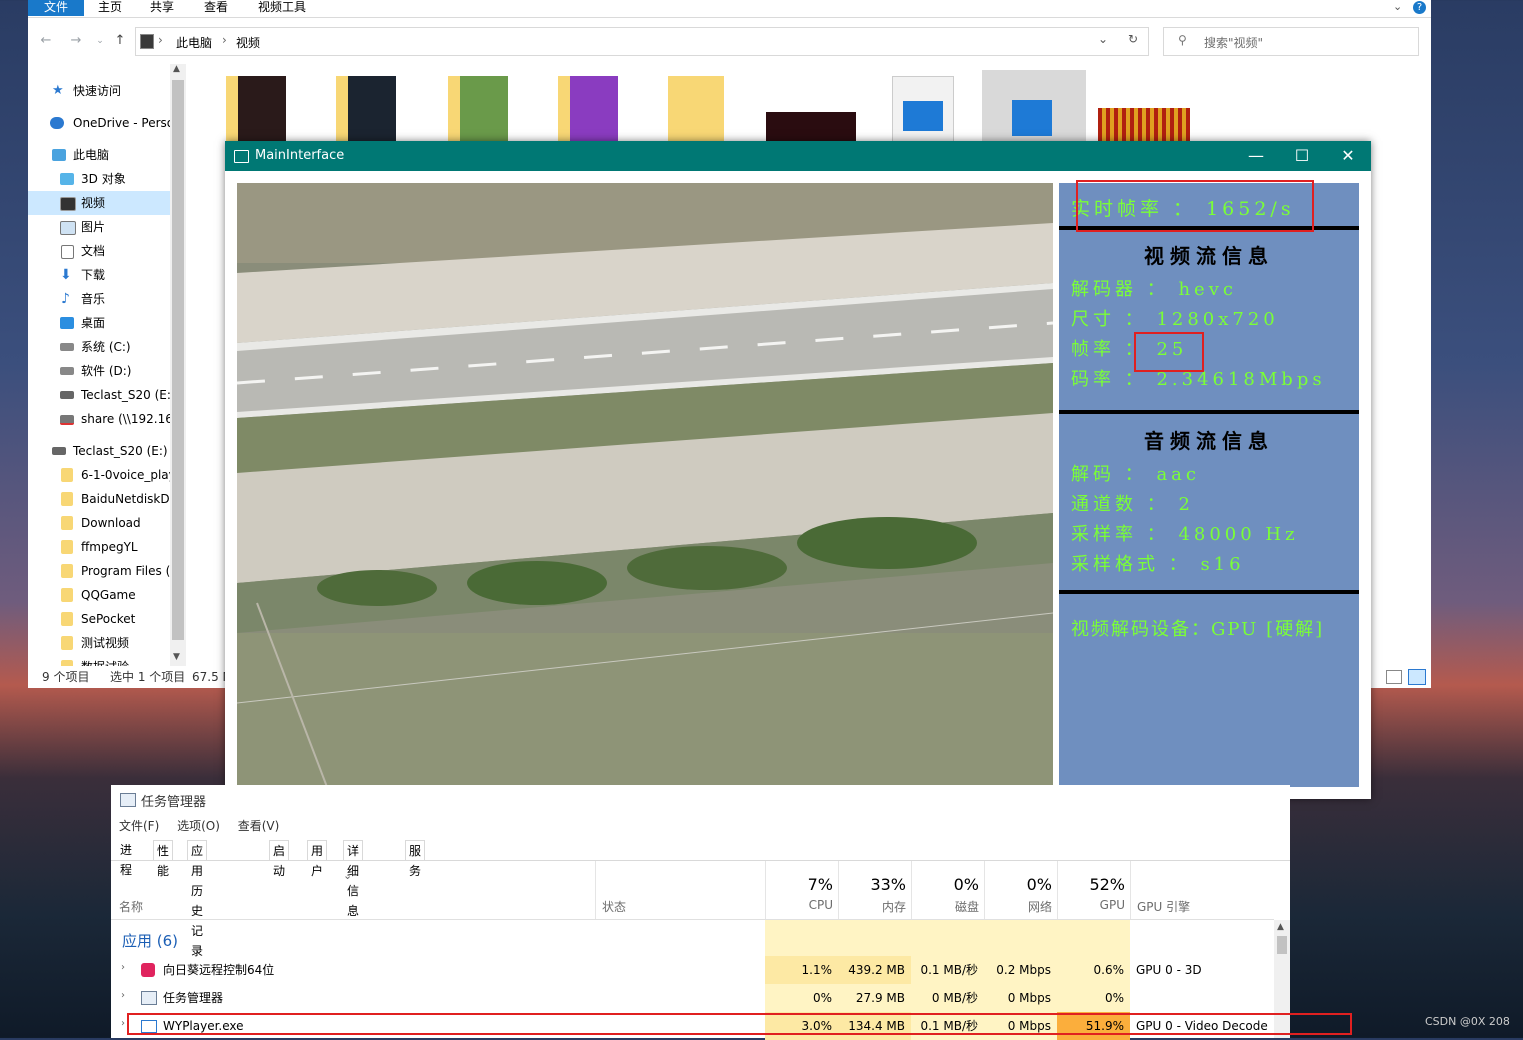 The width and height of the screenshot is (1523, 1040). Describe the element at coordinates (120, 41) in the screenshot. I see `up-arrow-icon: ↑` at that location.